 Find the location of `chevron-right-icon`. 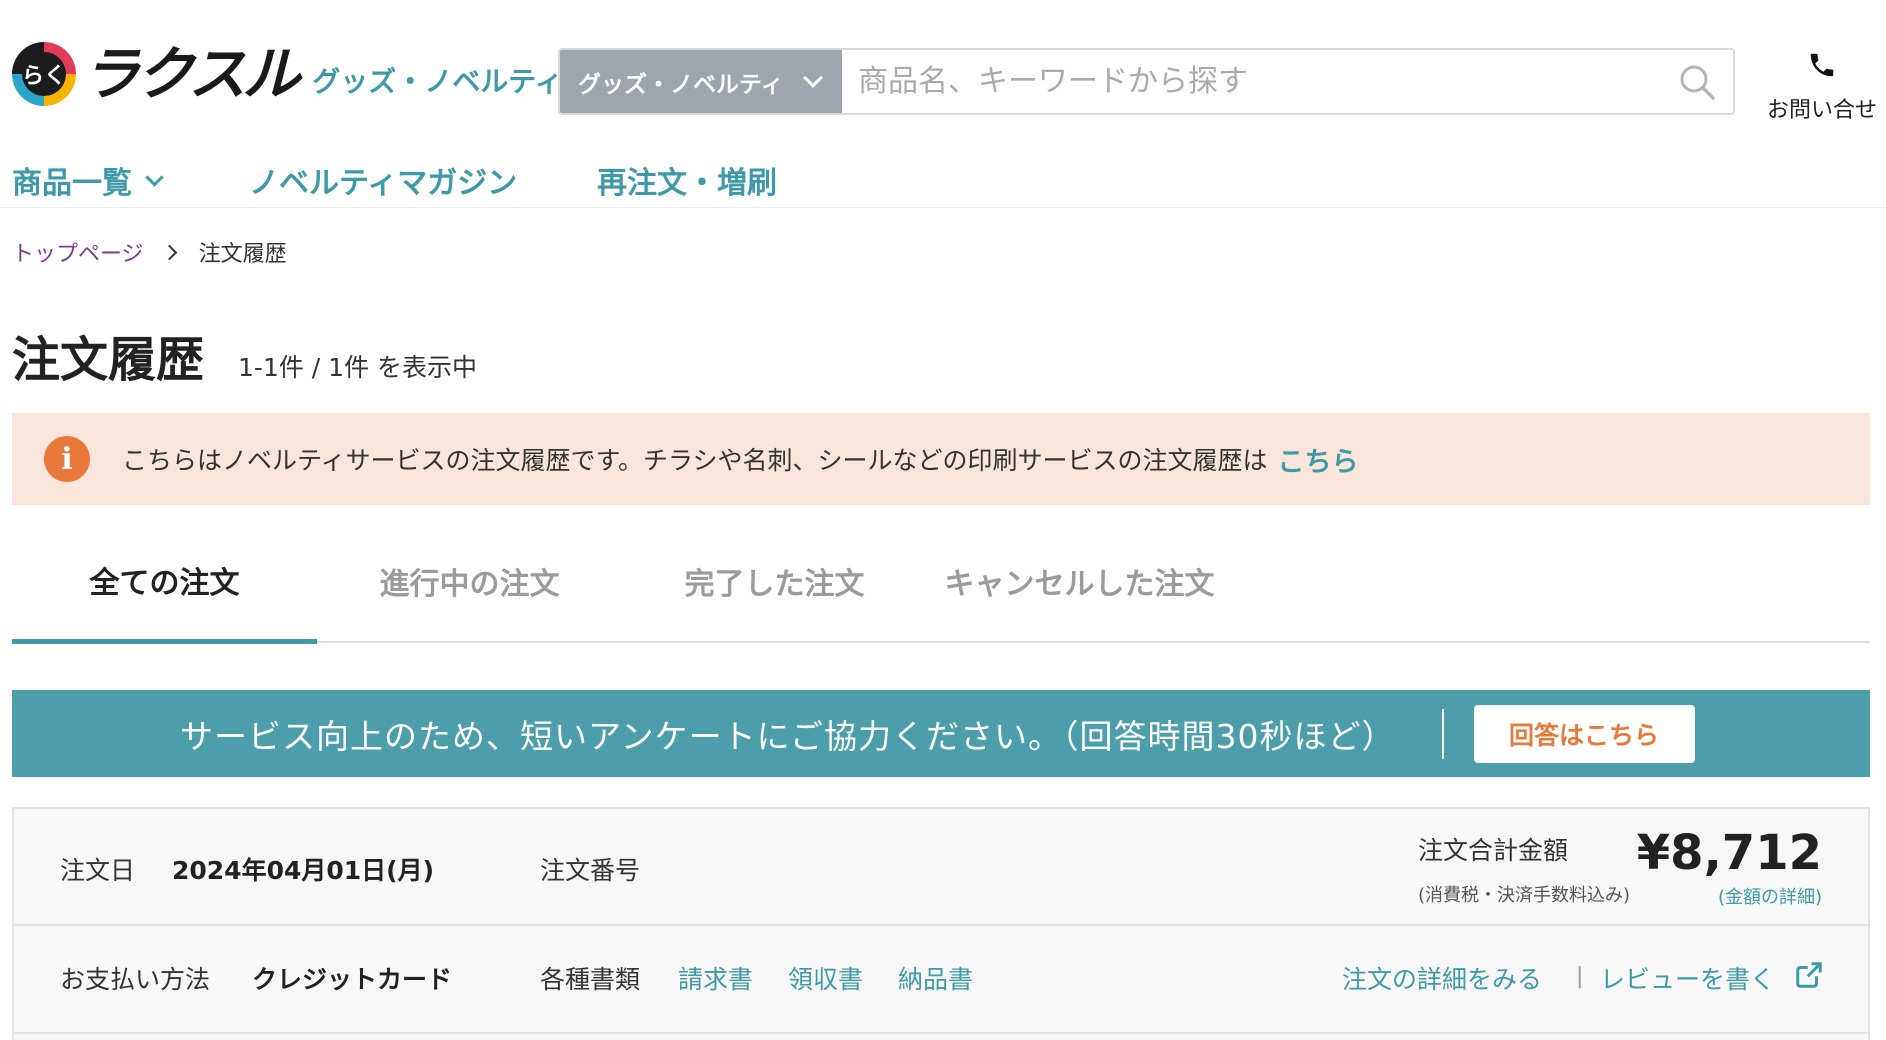

chevron-right-icon is located at coordinates (169, 252).